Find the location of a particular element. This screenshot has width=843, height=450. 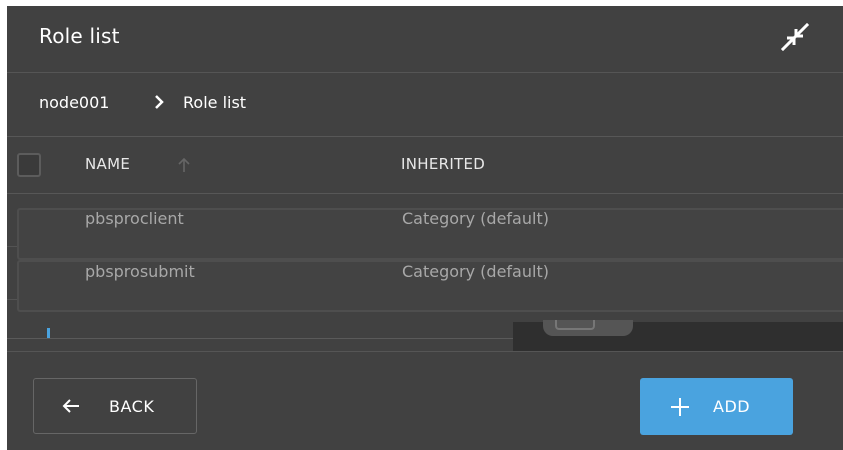

horizontal-scrollbar is located at coordinates (425, 324).